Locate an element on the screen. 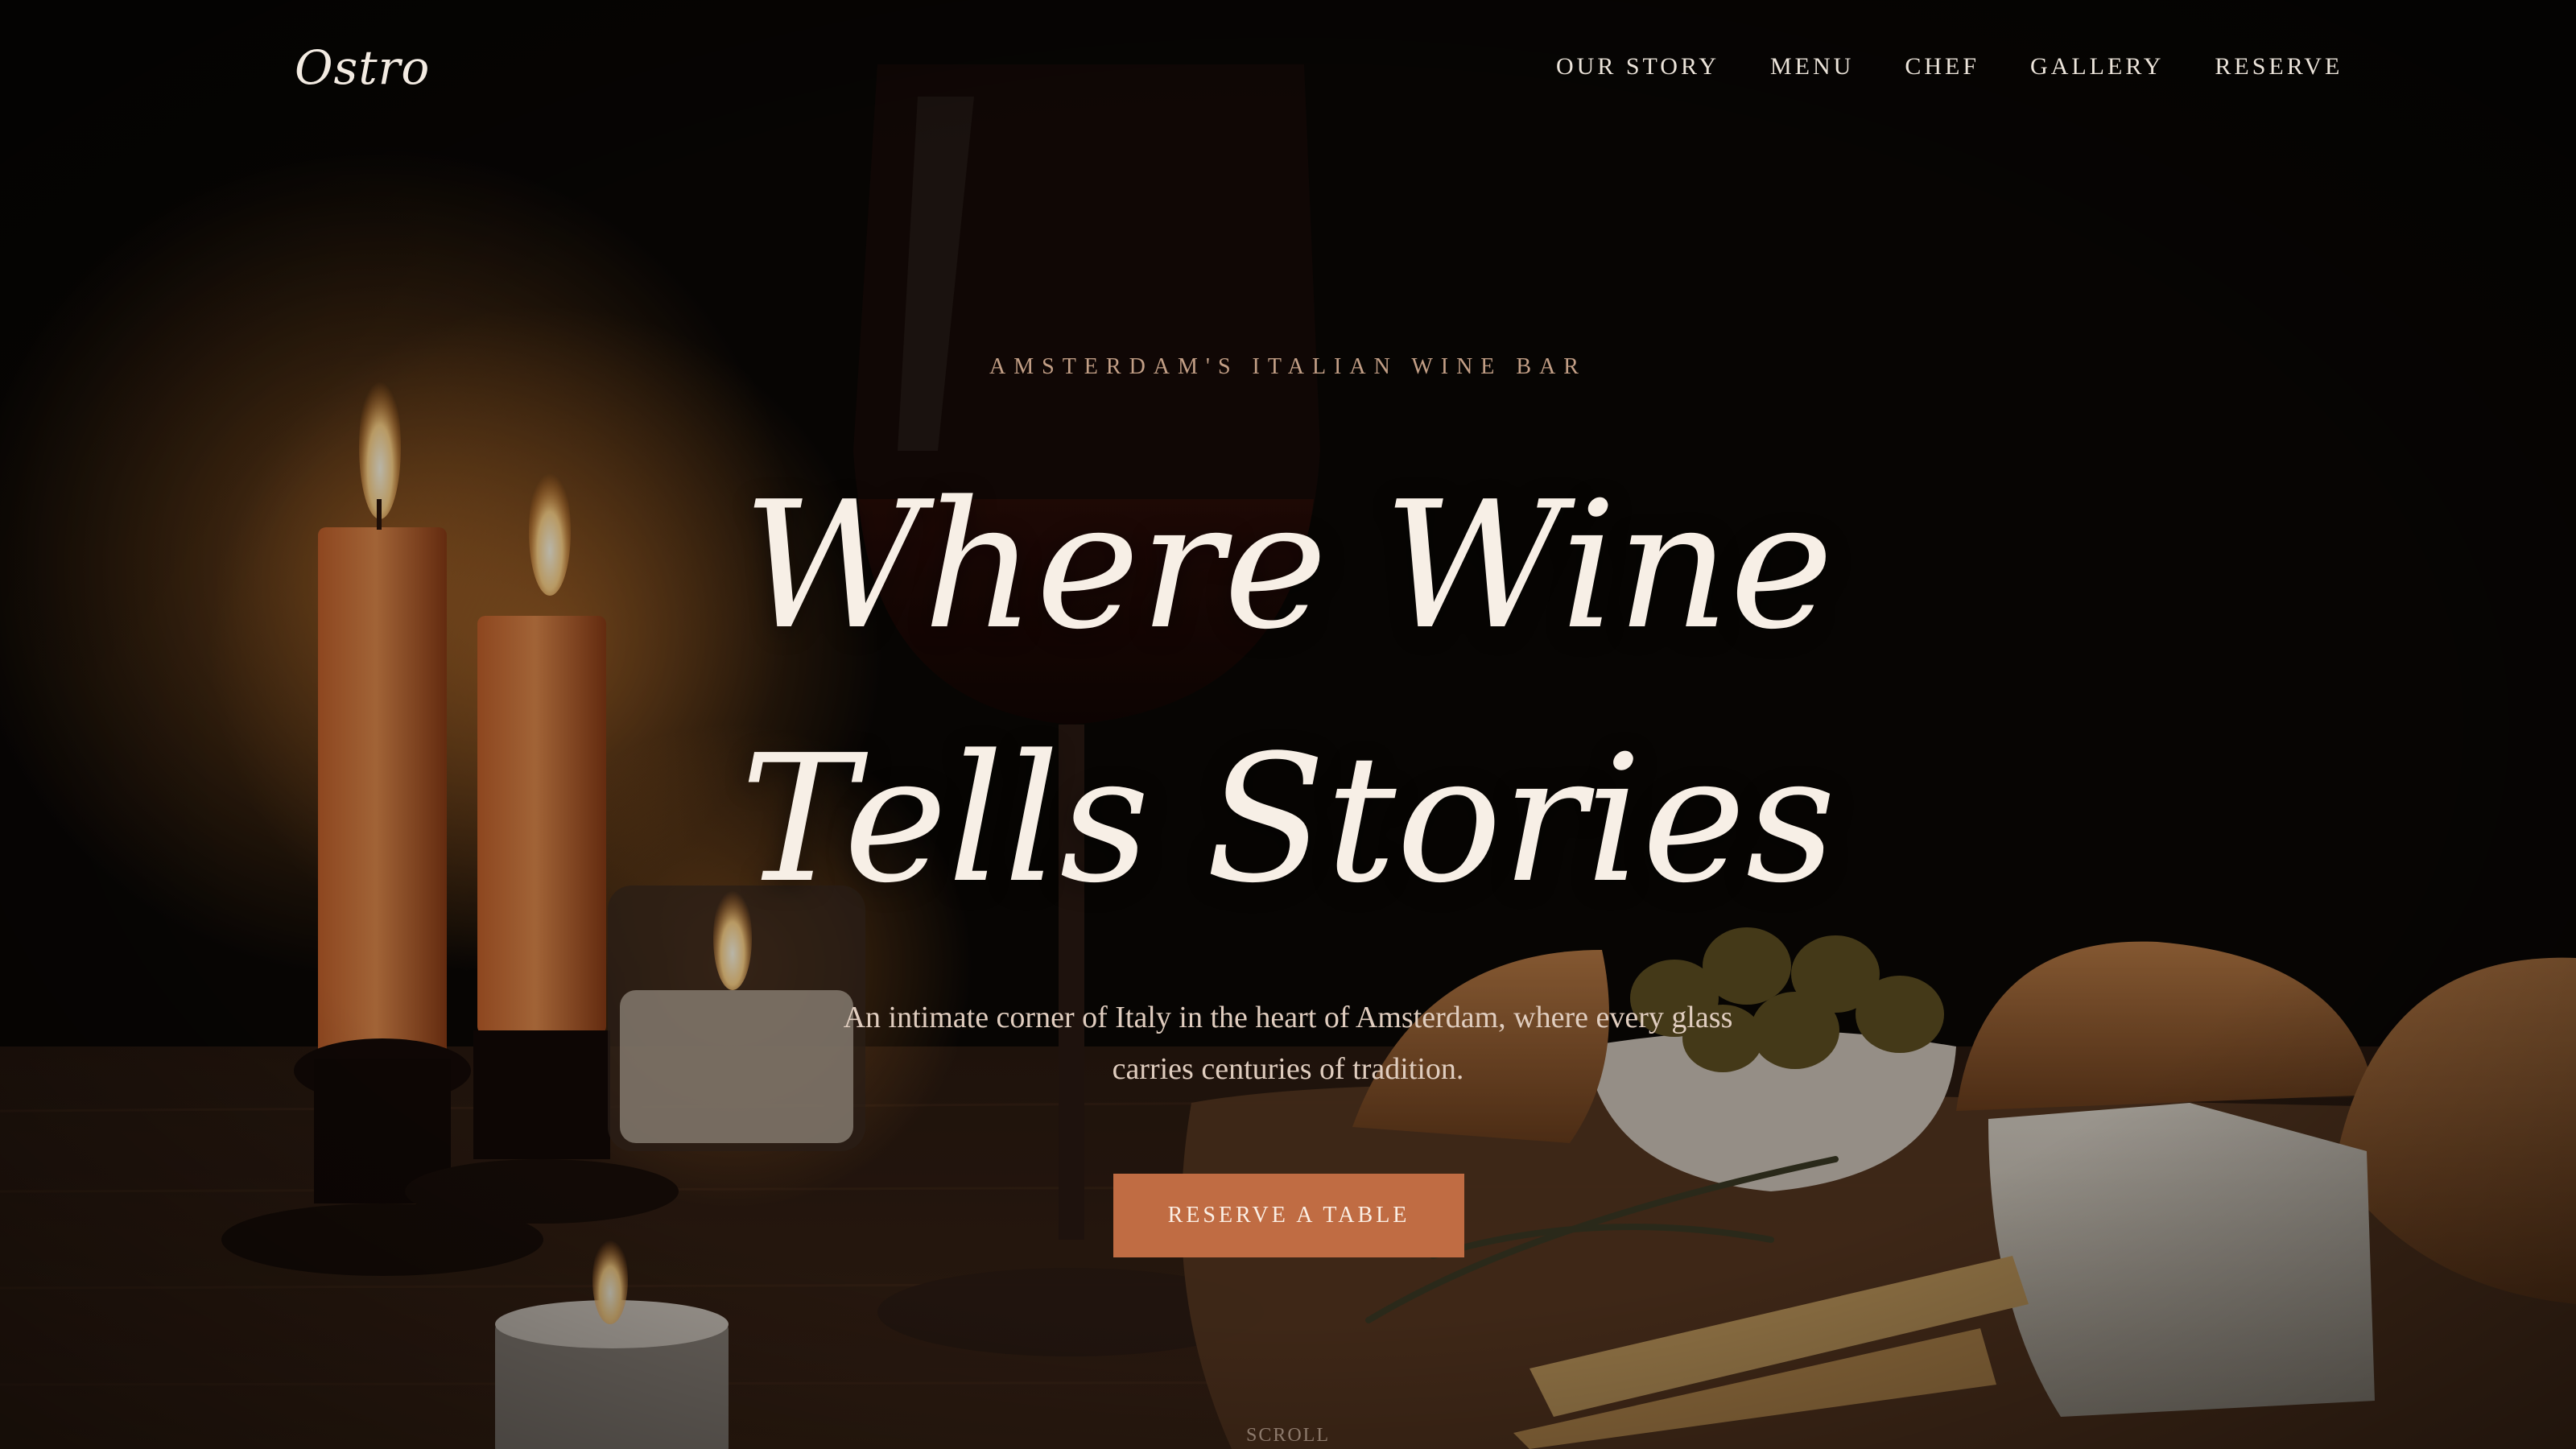  nav-gallery: GALLERY is located at coordinates (2097, 66).